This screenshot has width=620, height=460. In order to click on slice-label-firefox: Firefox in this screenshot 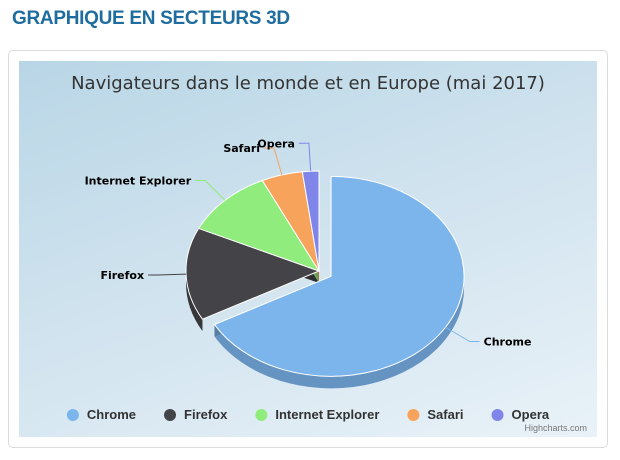, I will do `click(122, 275)`.